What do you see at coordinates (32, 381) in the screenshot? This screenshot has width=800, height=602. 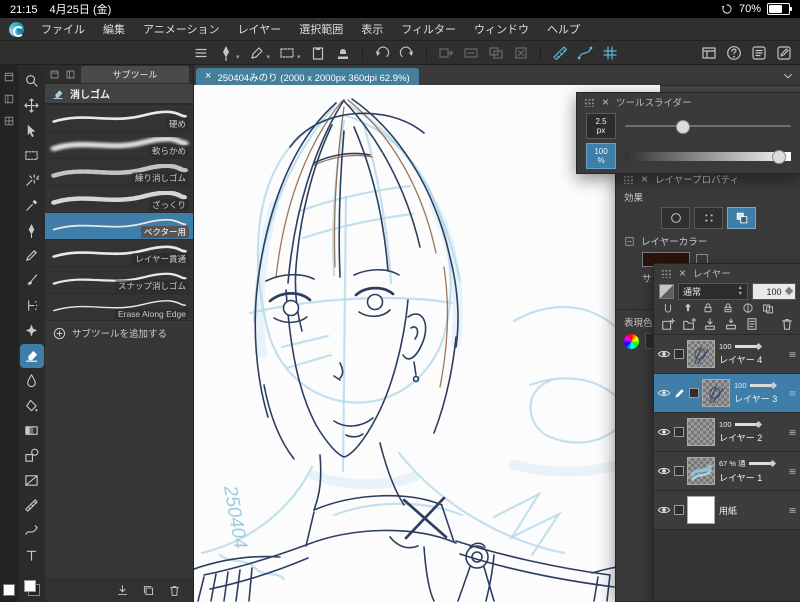 I see `tool-blend` at bounding box center [32, 381].